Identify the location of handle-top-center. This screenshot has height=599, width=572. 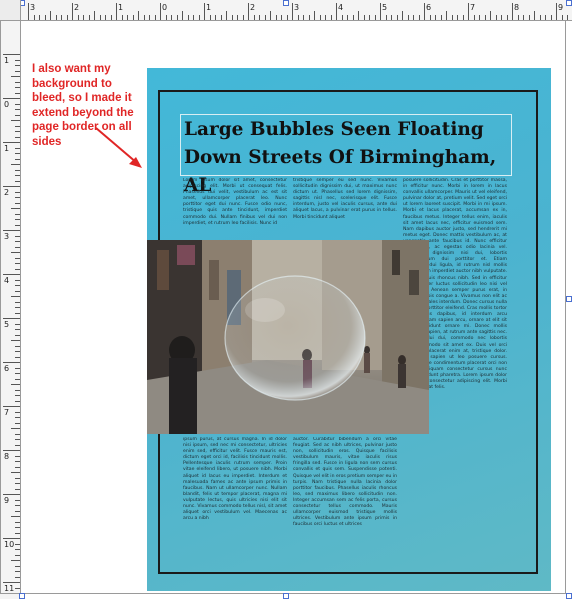
(286, 3).